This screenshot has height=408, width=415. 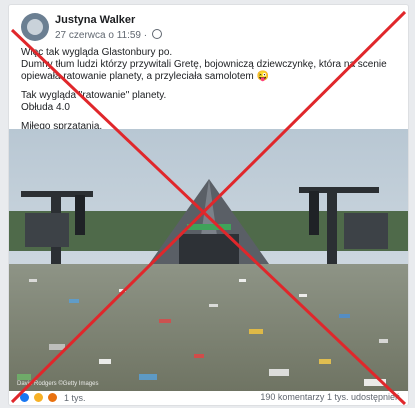 What do you see at coordinates (75, 398) in the screenshot?
I see `reaction-count: 1 tys.` at bounding box center [75, 398].